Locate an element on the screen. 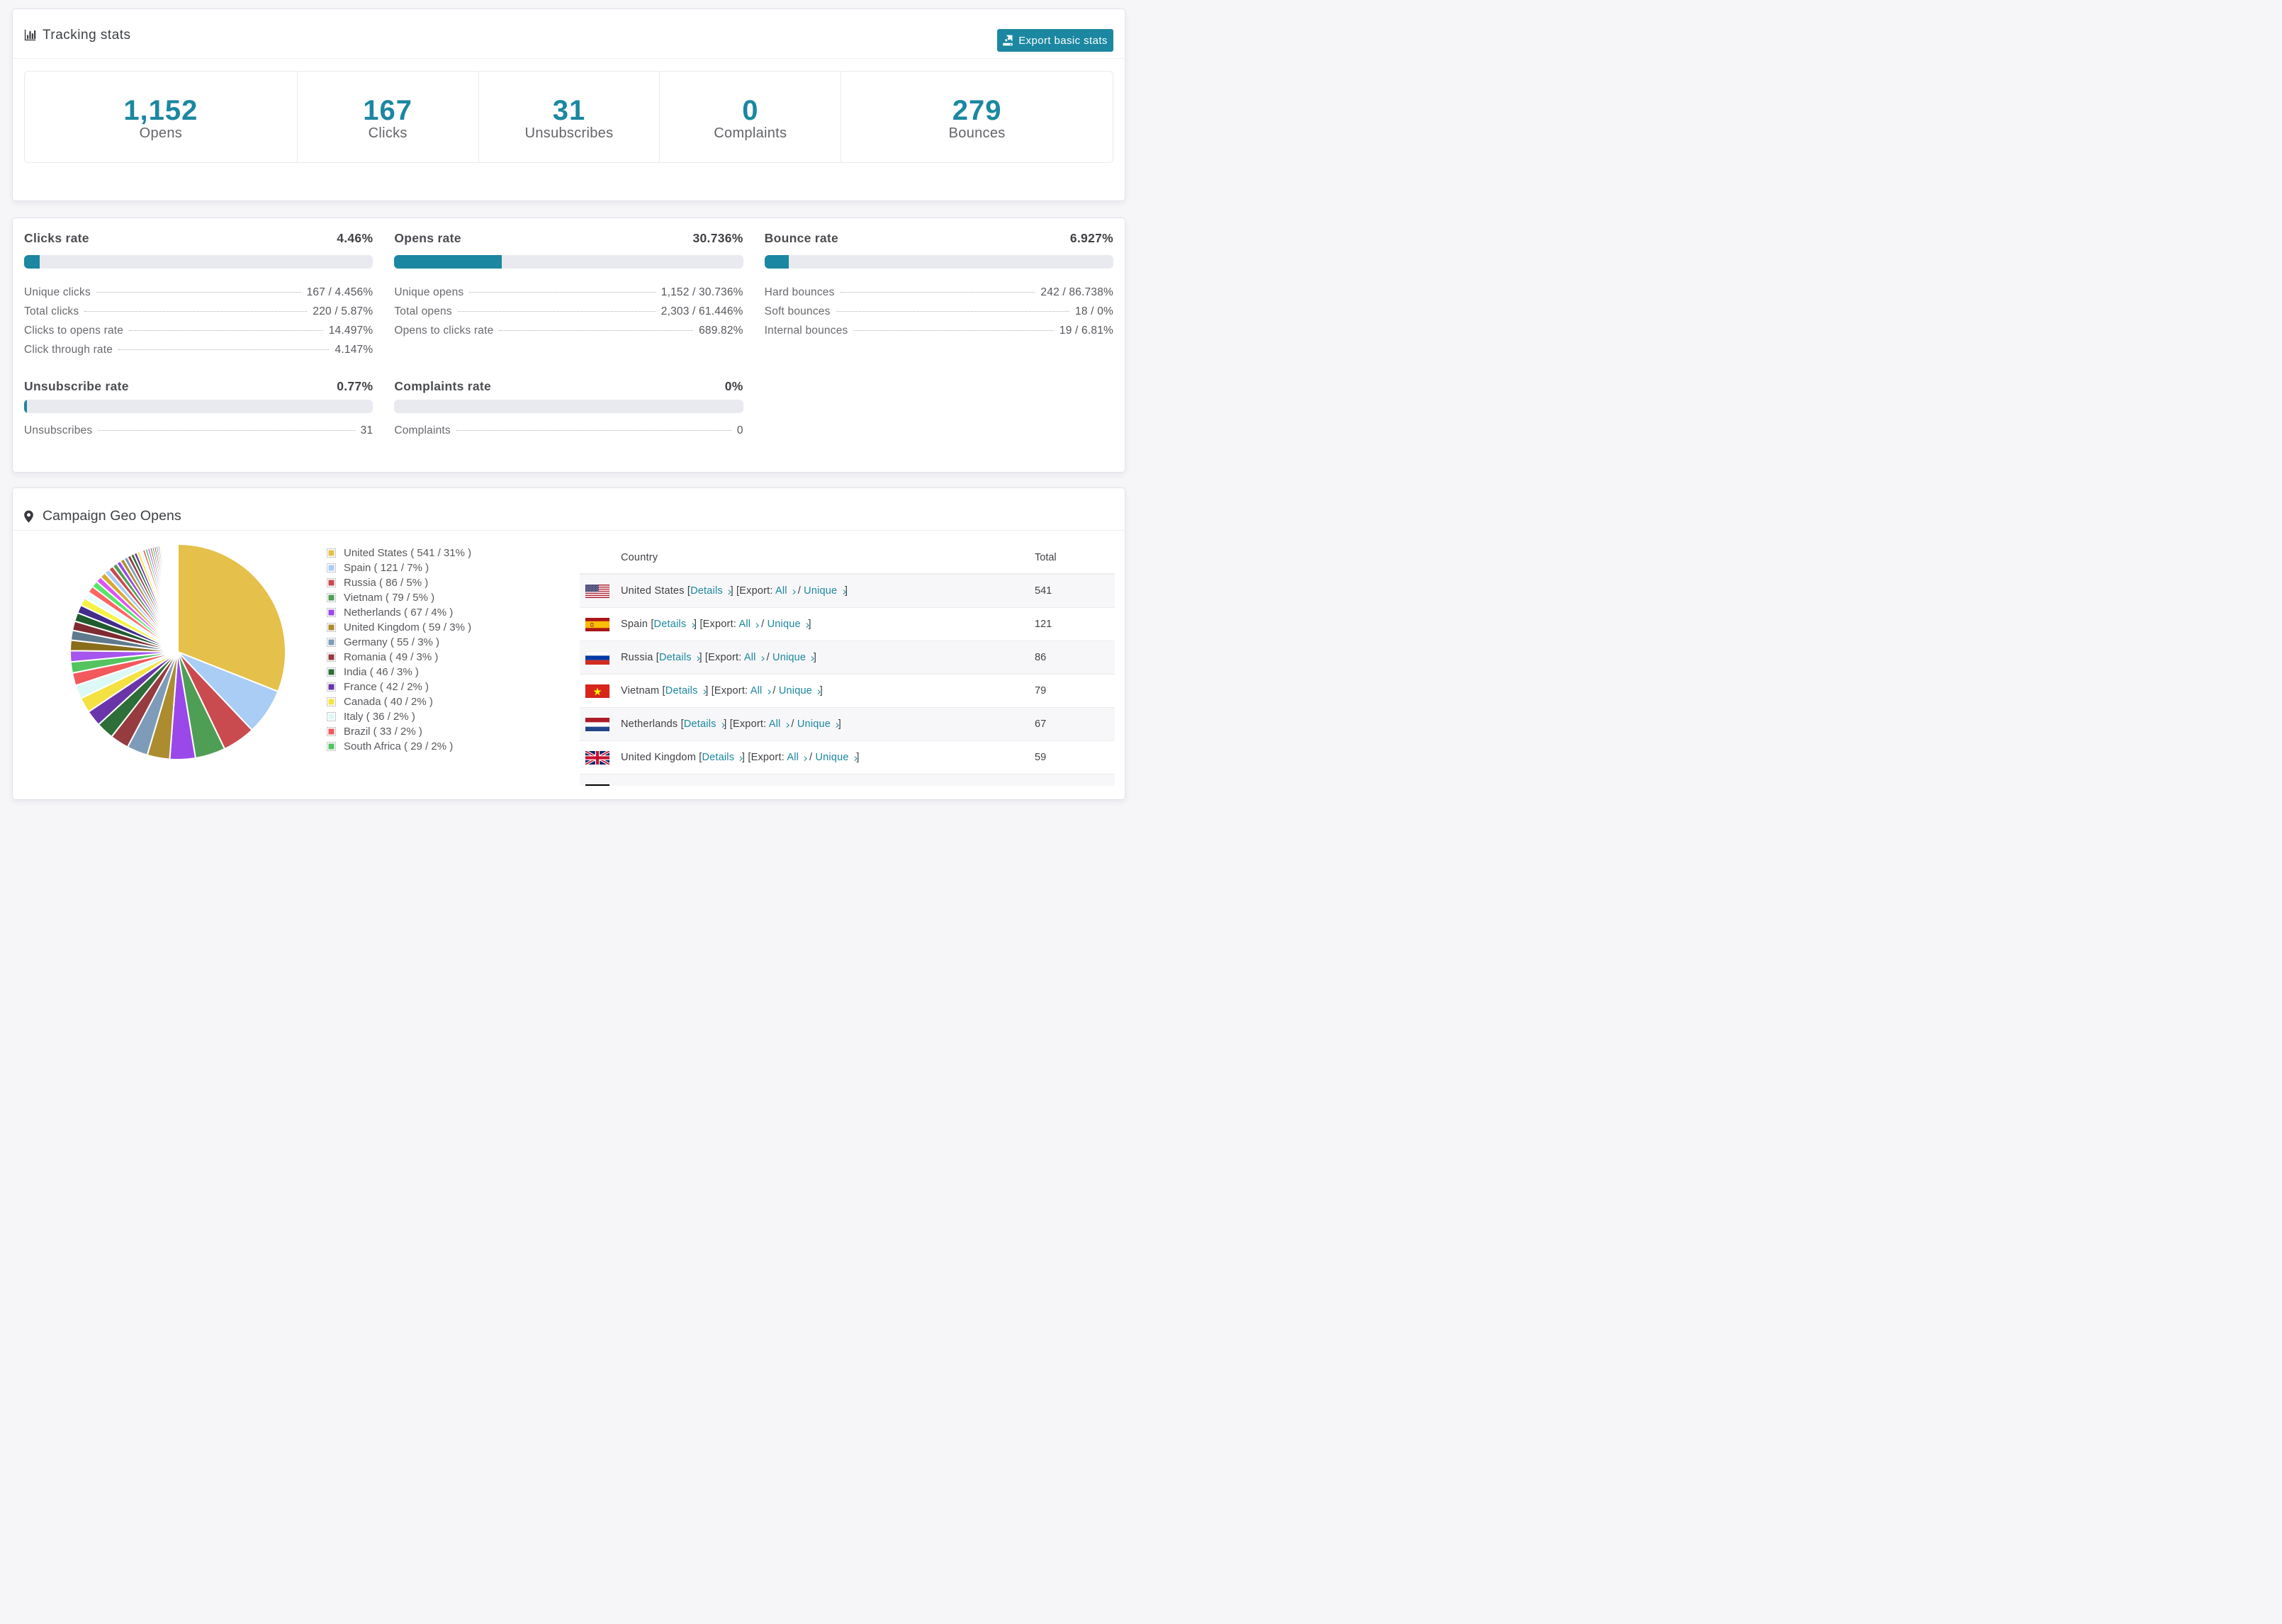  flag-icon-nl is located at coordinates (603, 724).